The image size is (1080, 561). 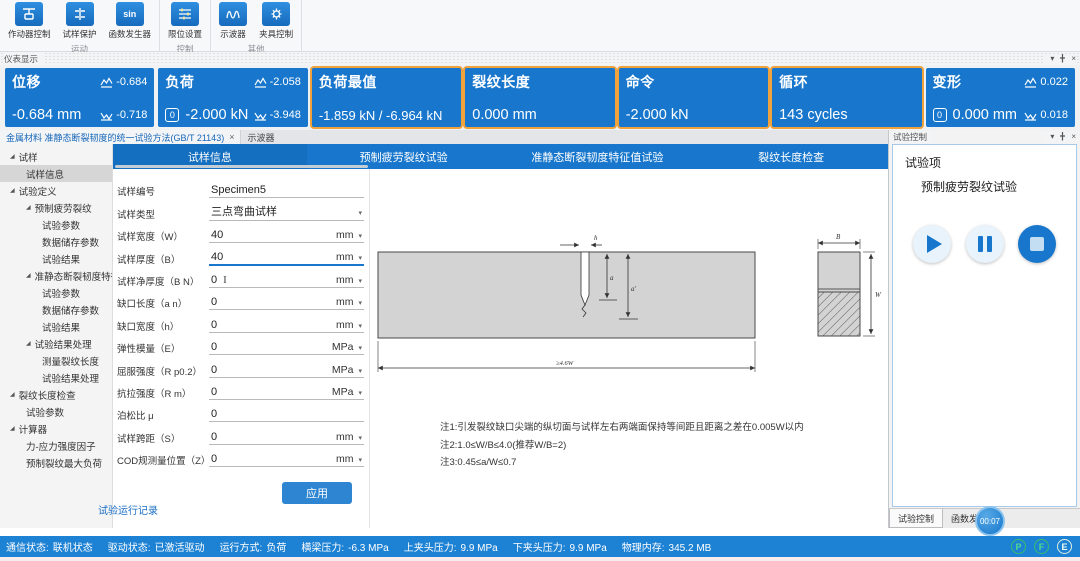 I want to click on gauge-peak-value: 0.022, so click(x=1054, y=82).